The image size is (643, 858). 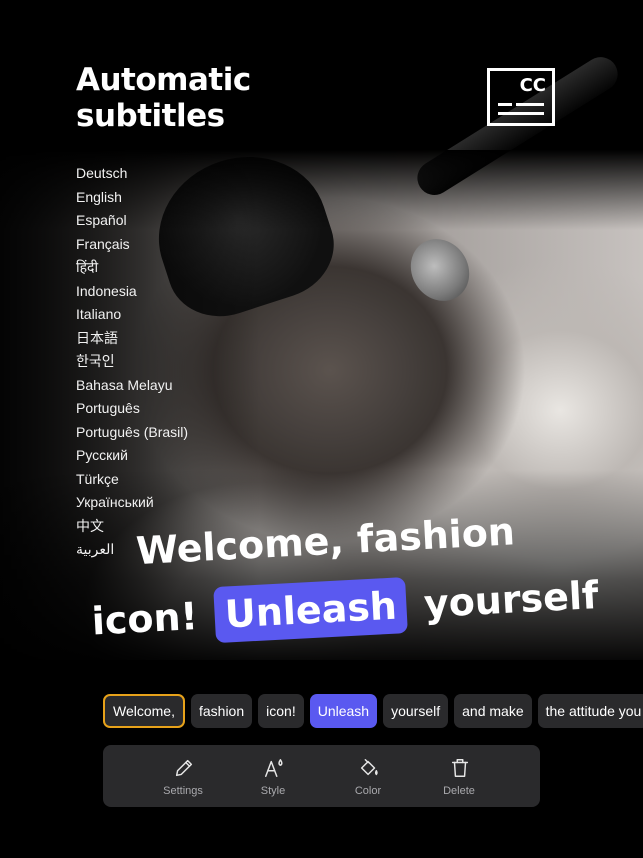 What do you see at coordinates (274, 768) in the screenshot?
I see `text-style-icon` at bounding box center [274, 768].